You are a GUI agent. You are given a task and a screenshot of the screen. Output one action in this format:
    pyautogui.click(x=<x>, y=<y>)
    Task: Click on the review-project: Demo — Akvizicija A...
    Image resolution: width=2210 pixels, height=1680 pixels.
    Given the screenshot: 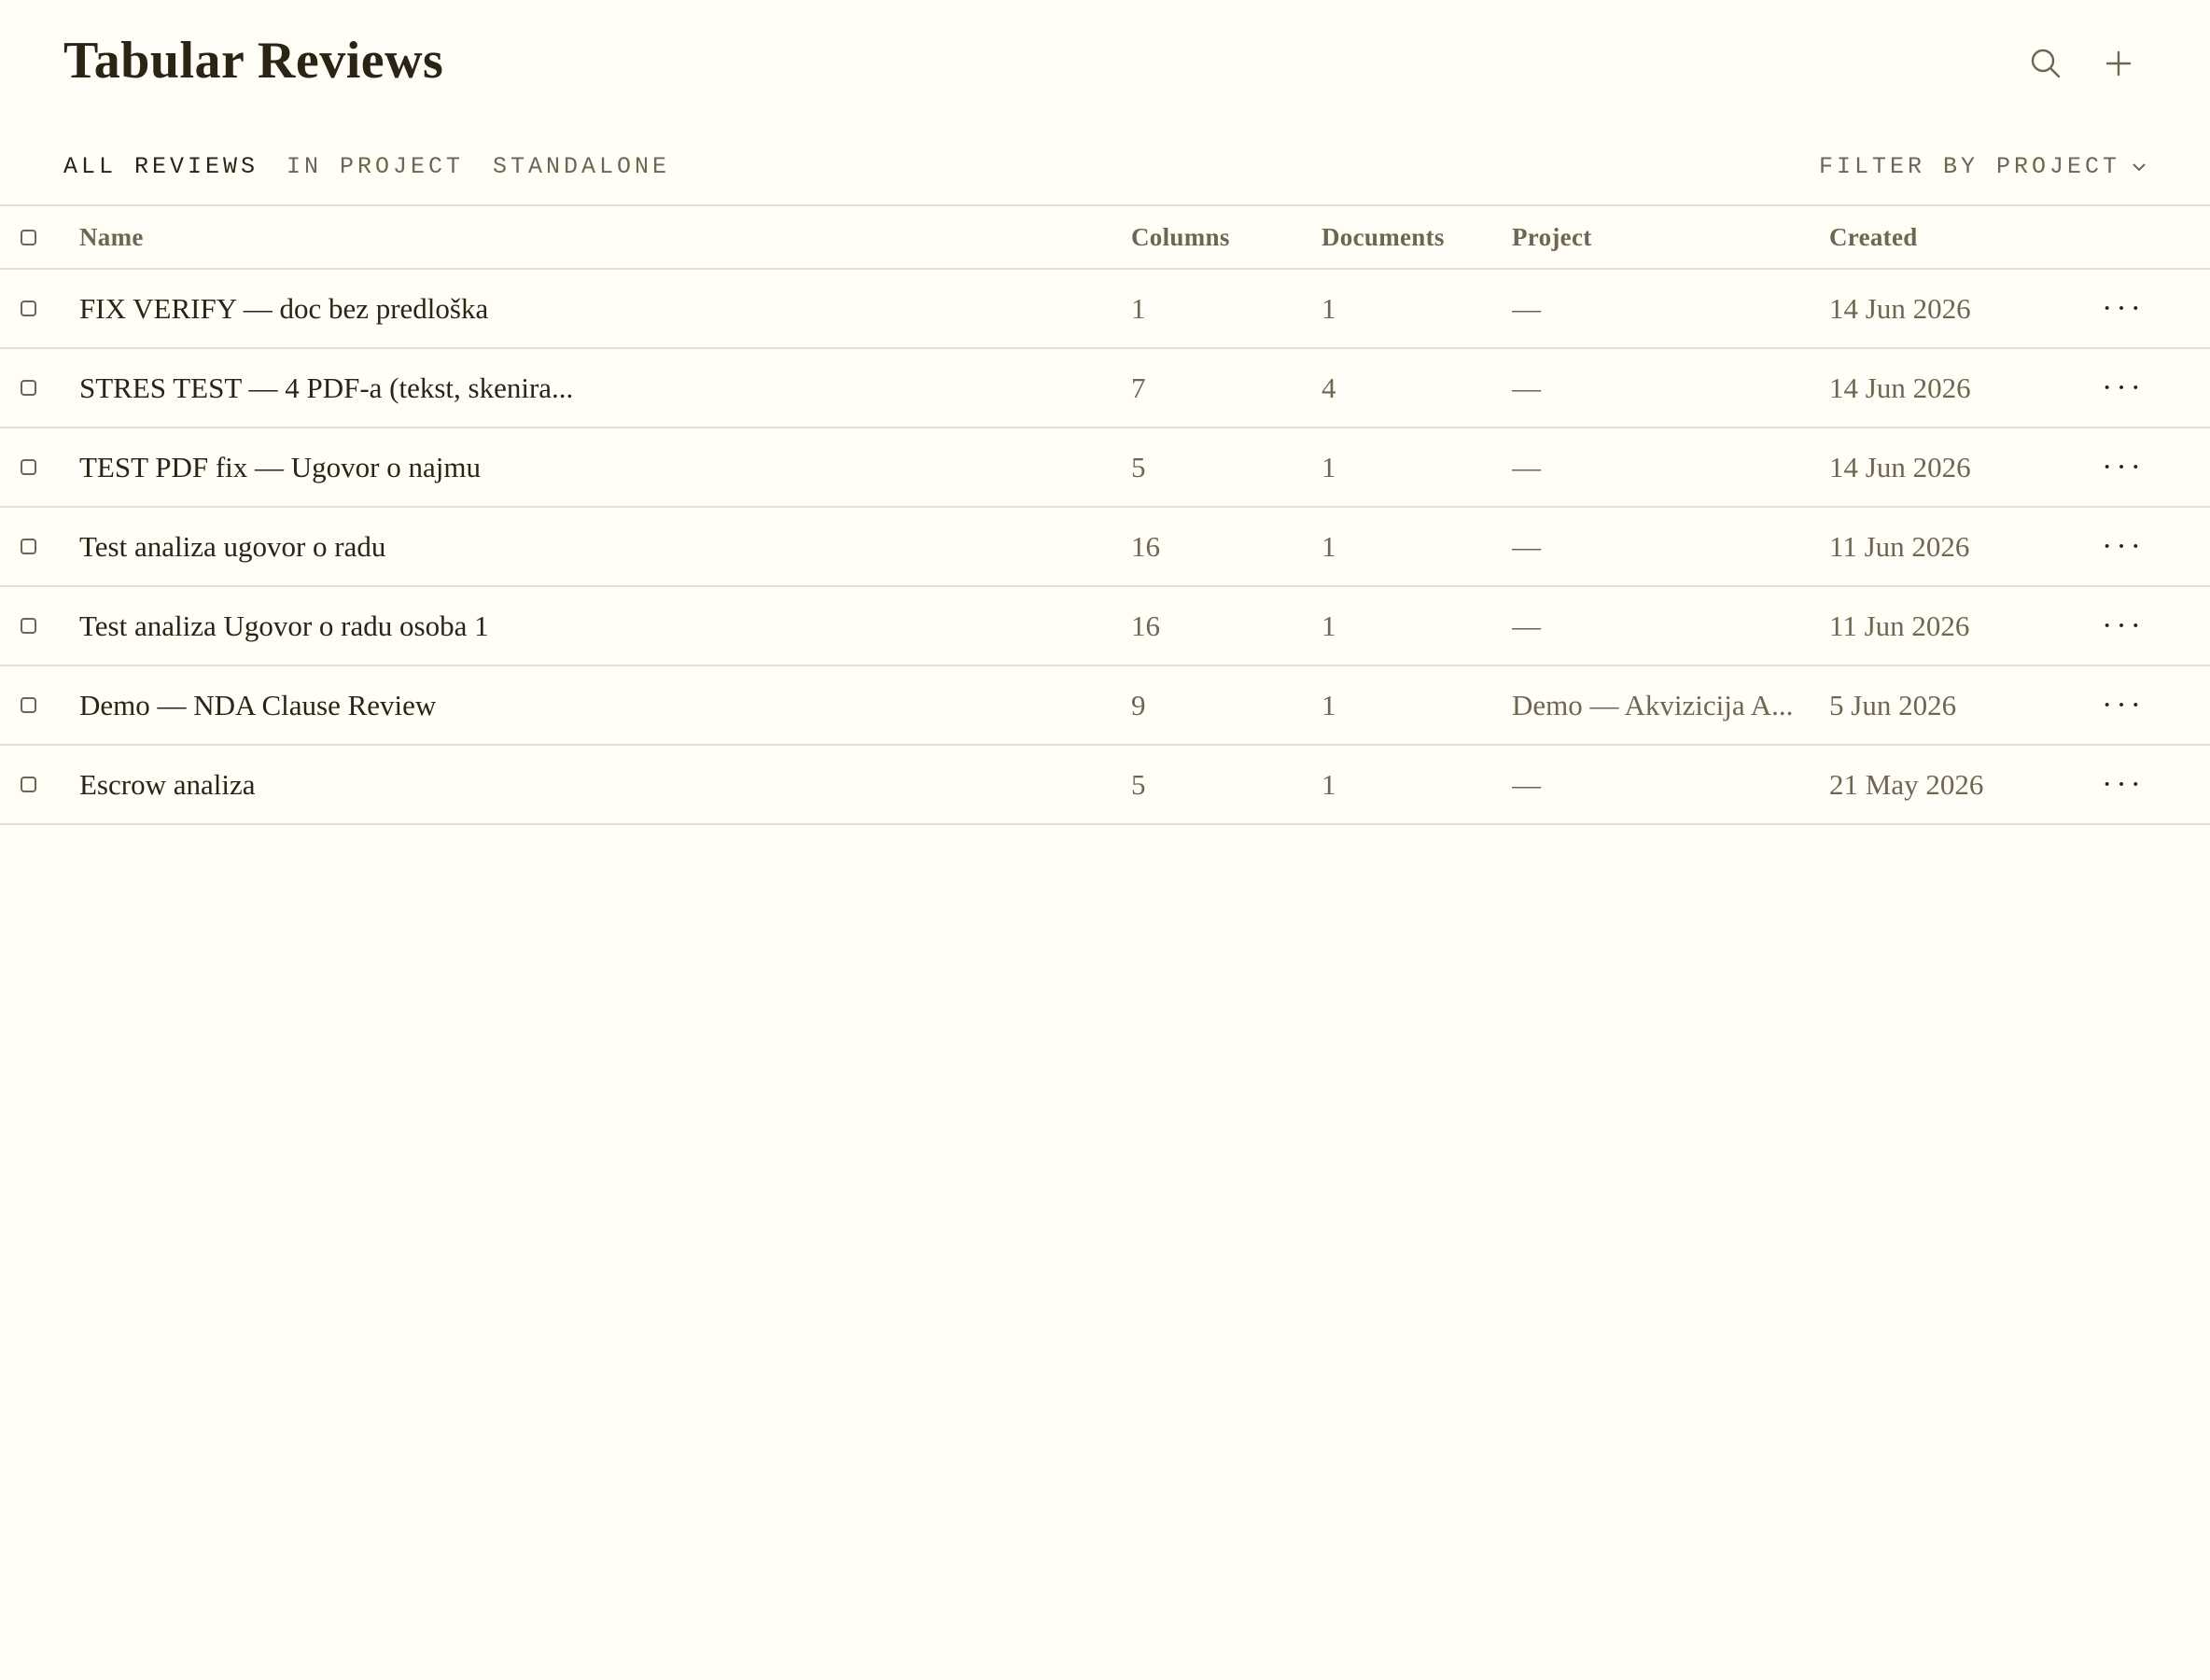 What is the action you would take?
    pyautogui.click(x=1660, y=705)
    